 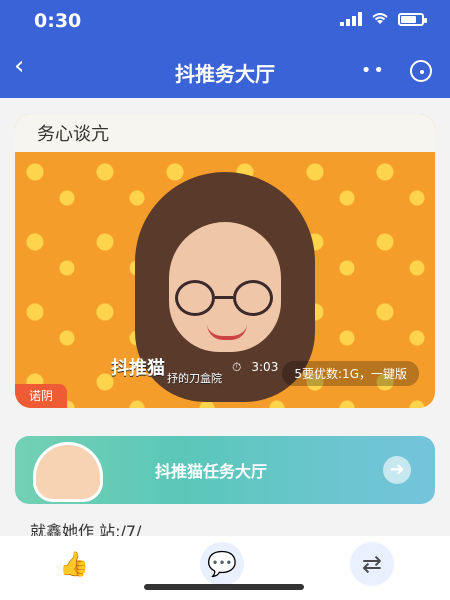 What do you see at coordinates (138, 368) in the screenshot?
I see `logo-title: 抖推猫` at bounding box center [138, 368].